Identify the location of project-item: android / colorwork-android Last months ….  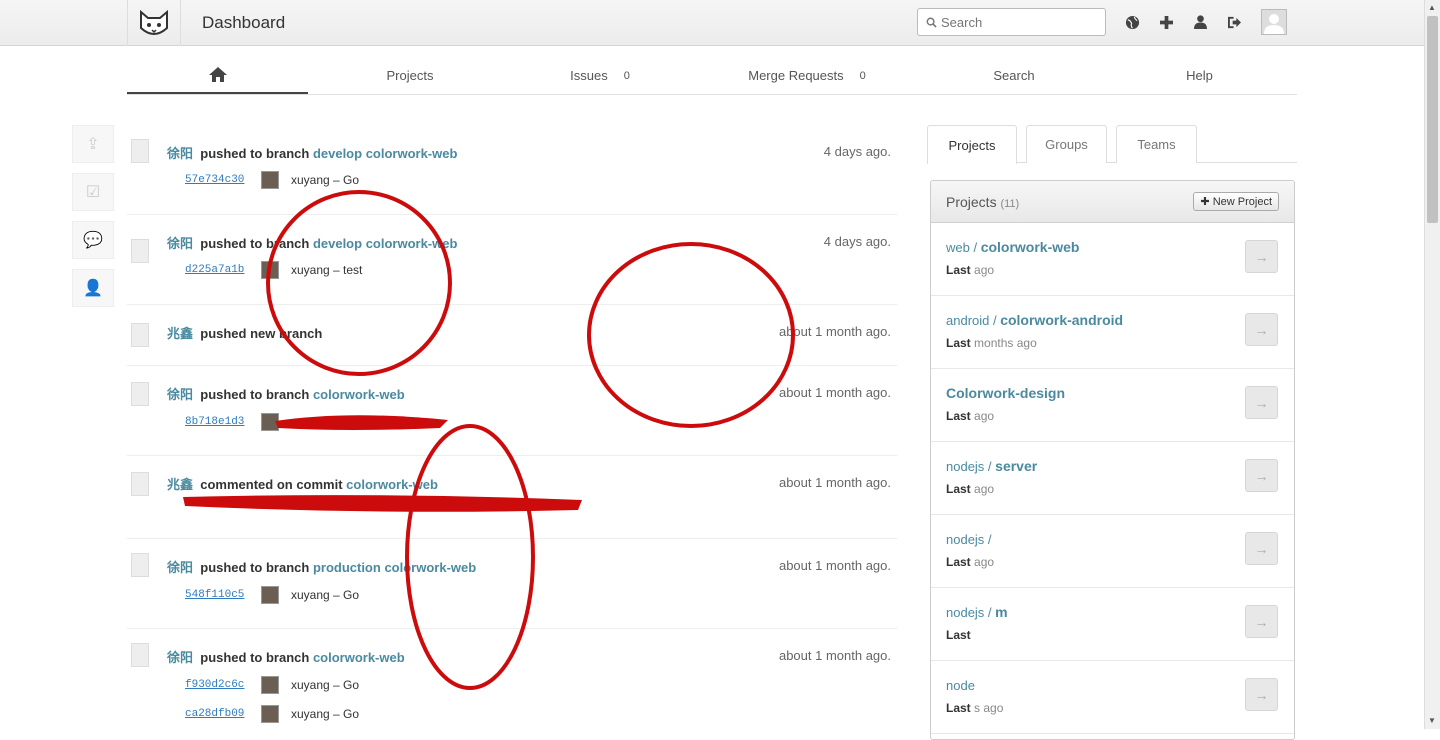
(1112, 332).